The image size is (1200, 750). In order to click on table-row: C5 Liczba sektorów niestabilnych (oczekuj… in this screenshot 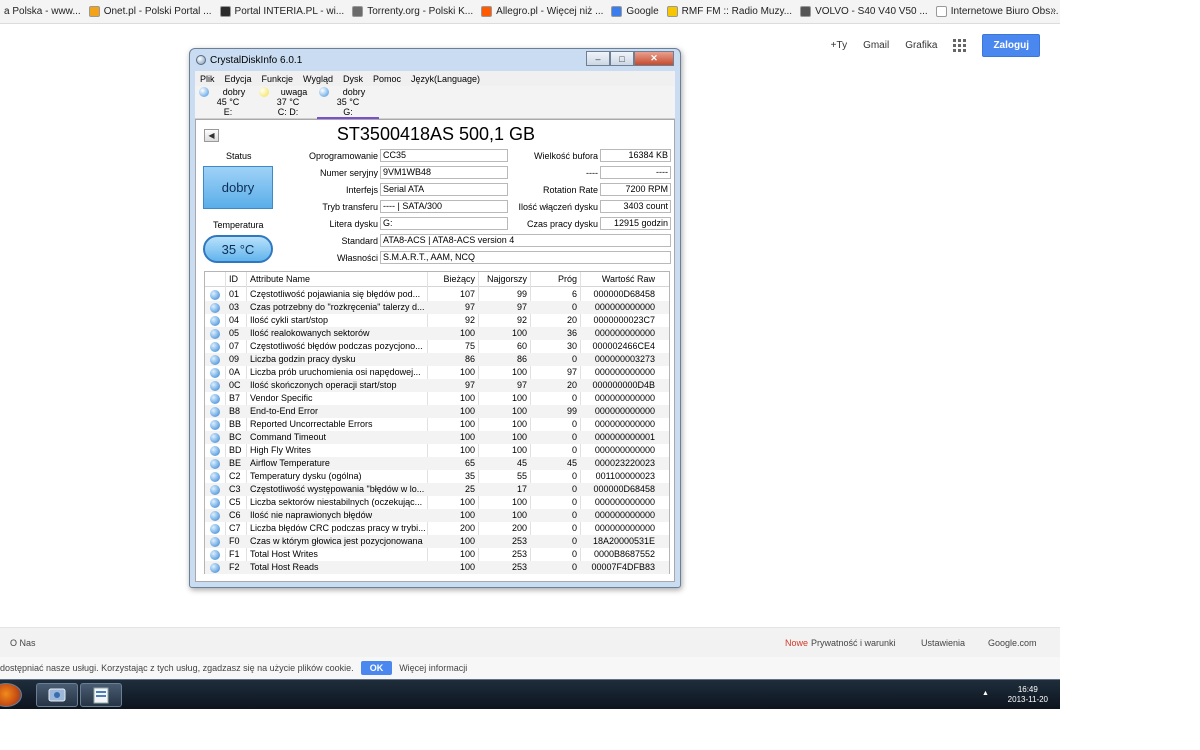, I will do `click(437, 502)`.